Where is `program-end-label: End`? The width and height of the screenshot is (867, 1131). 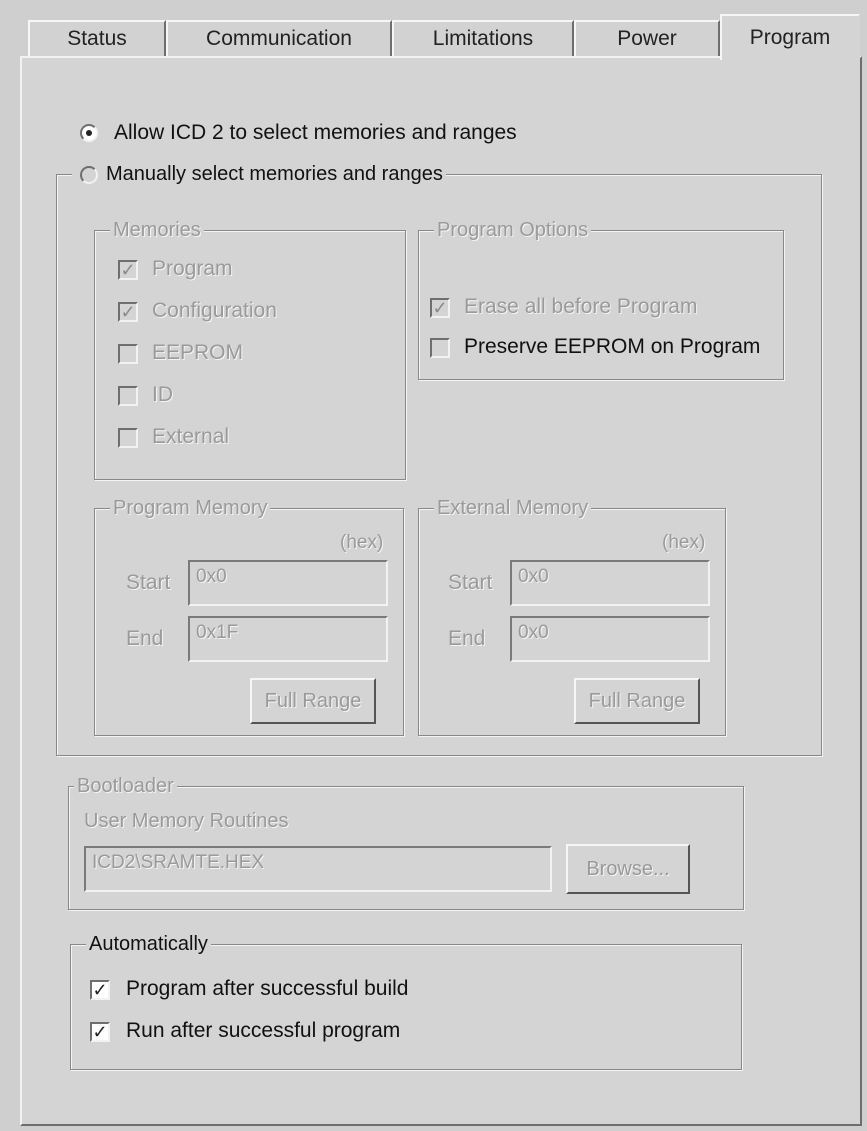
program-end-label: End is located at coordinates (145, 638).